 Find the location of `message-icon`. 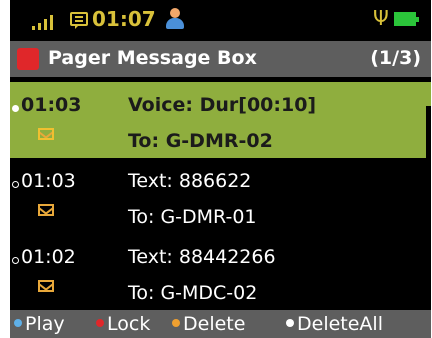

message-icon is located at coordinates (79, 20).